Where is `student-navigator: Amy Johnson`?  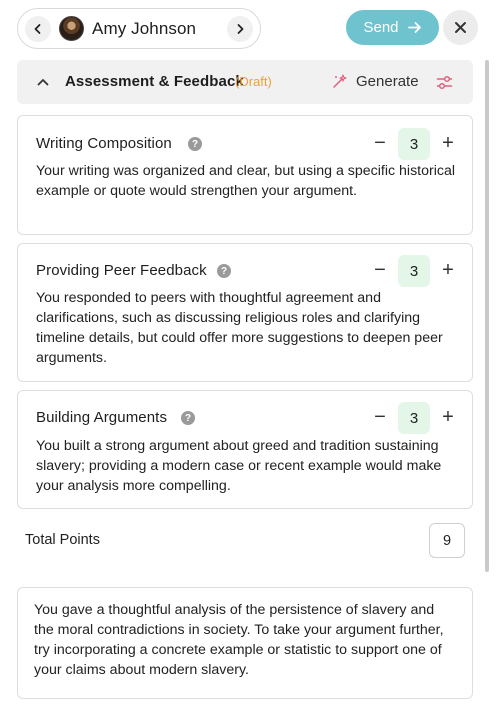
student-navigator: Amy Johnson is located at coordinates (139, 28).